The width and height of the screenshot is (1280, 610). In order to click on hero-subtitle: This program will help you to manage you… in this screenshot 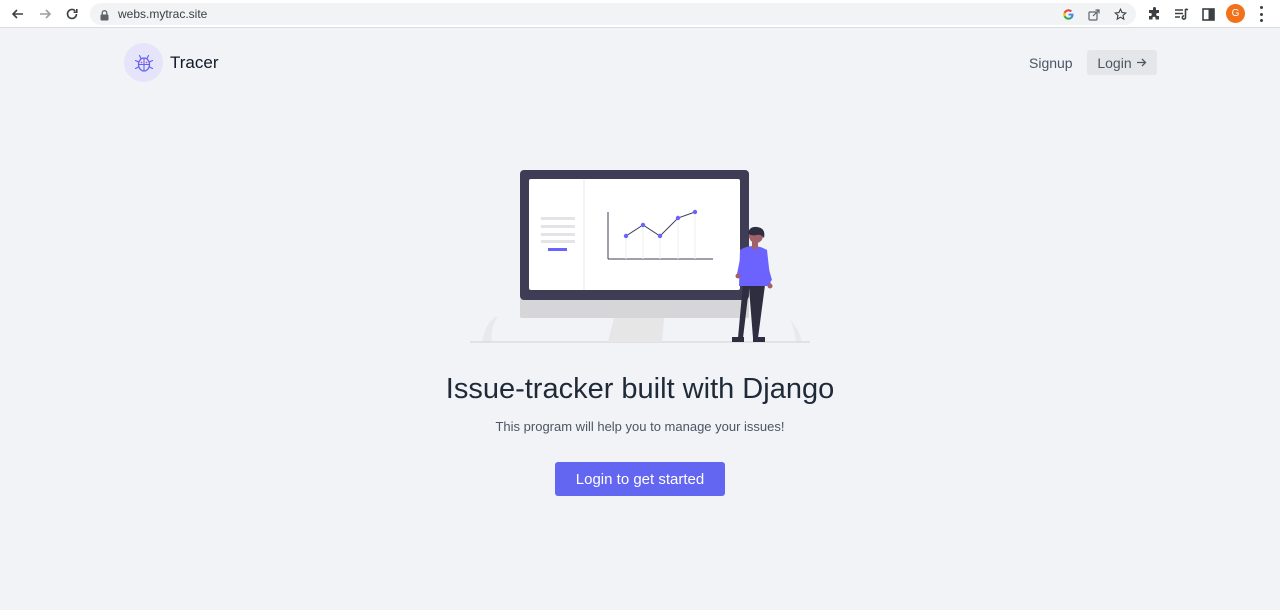, I will do `click(640, 426)`.